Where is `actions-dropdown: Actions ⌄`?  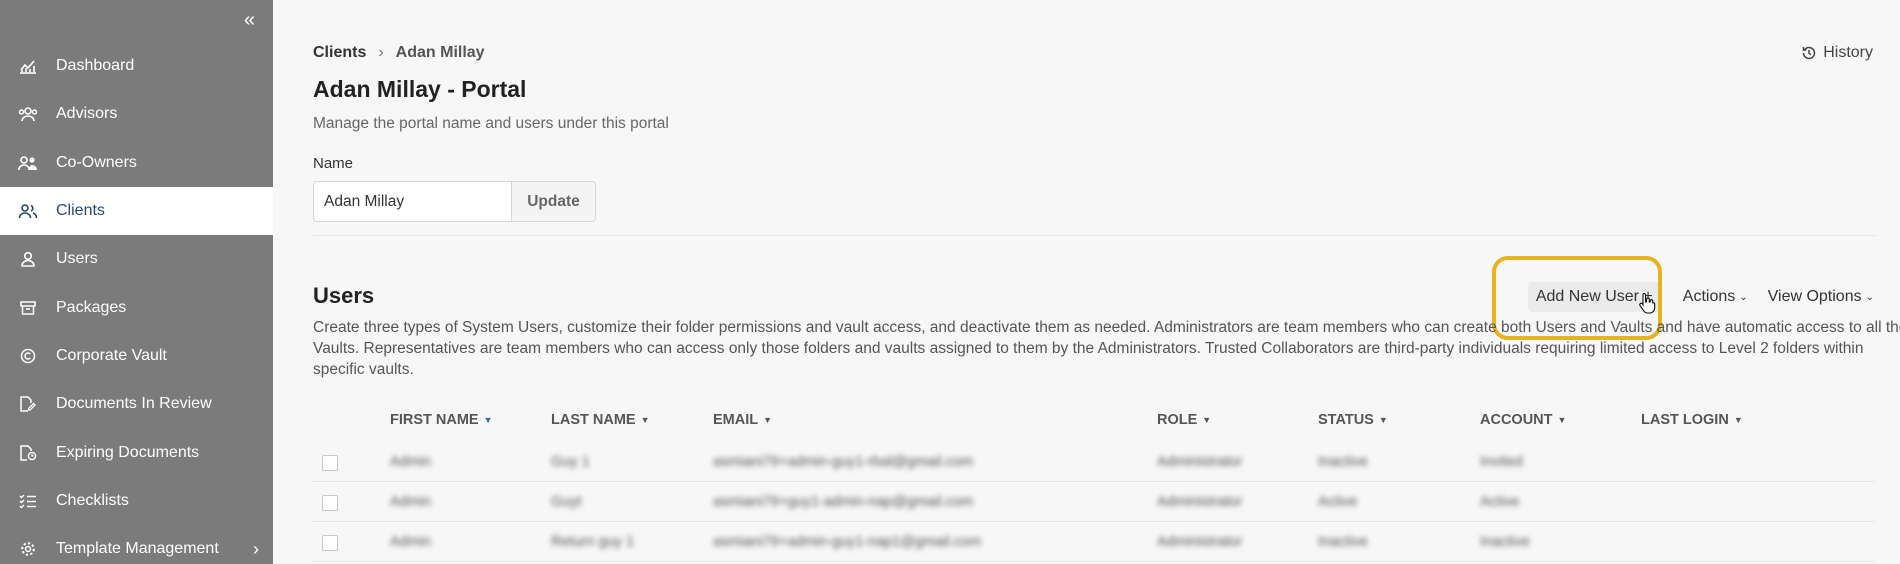 actions-dropdown: Actions ⌄ is located at coordinates (1715, 297).